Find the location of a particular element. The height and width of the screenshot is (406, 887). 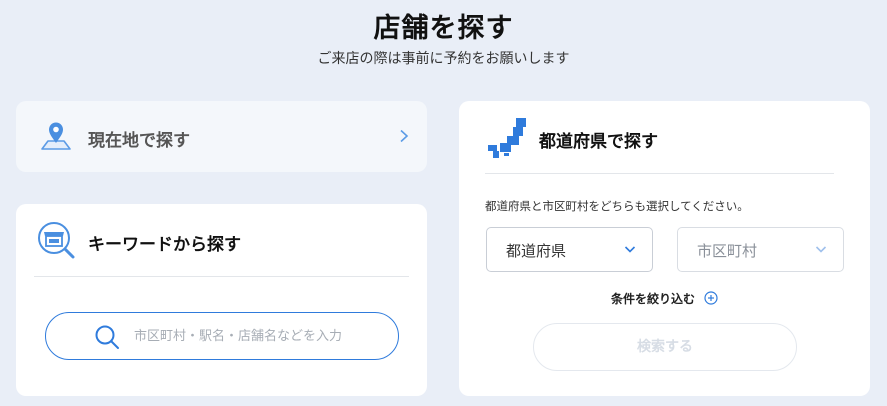

map-pin-icon is located at coordinates (56, 136).